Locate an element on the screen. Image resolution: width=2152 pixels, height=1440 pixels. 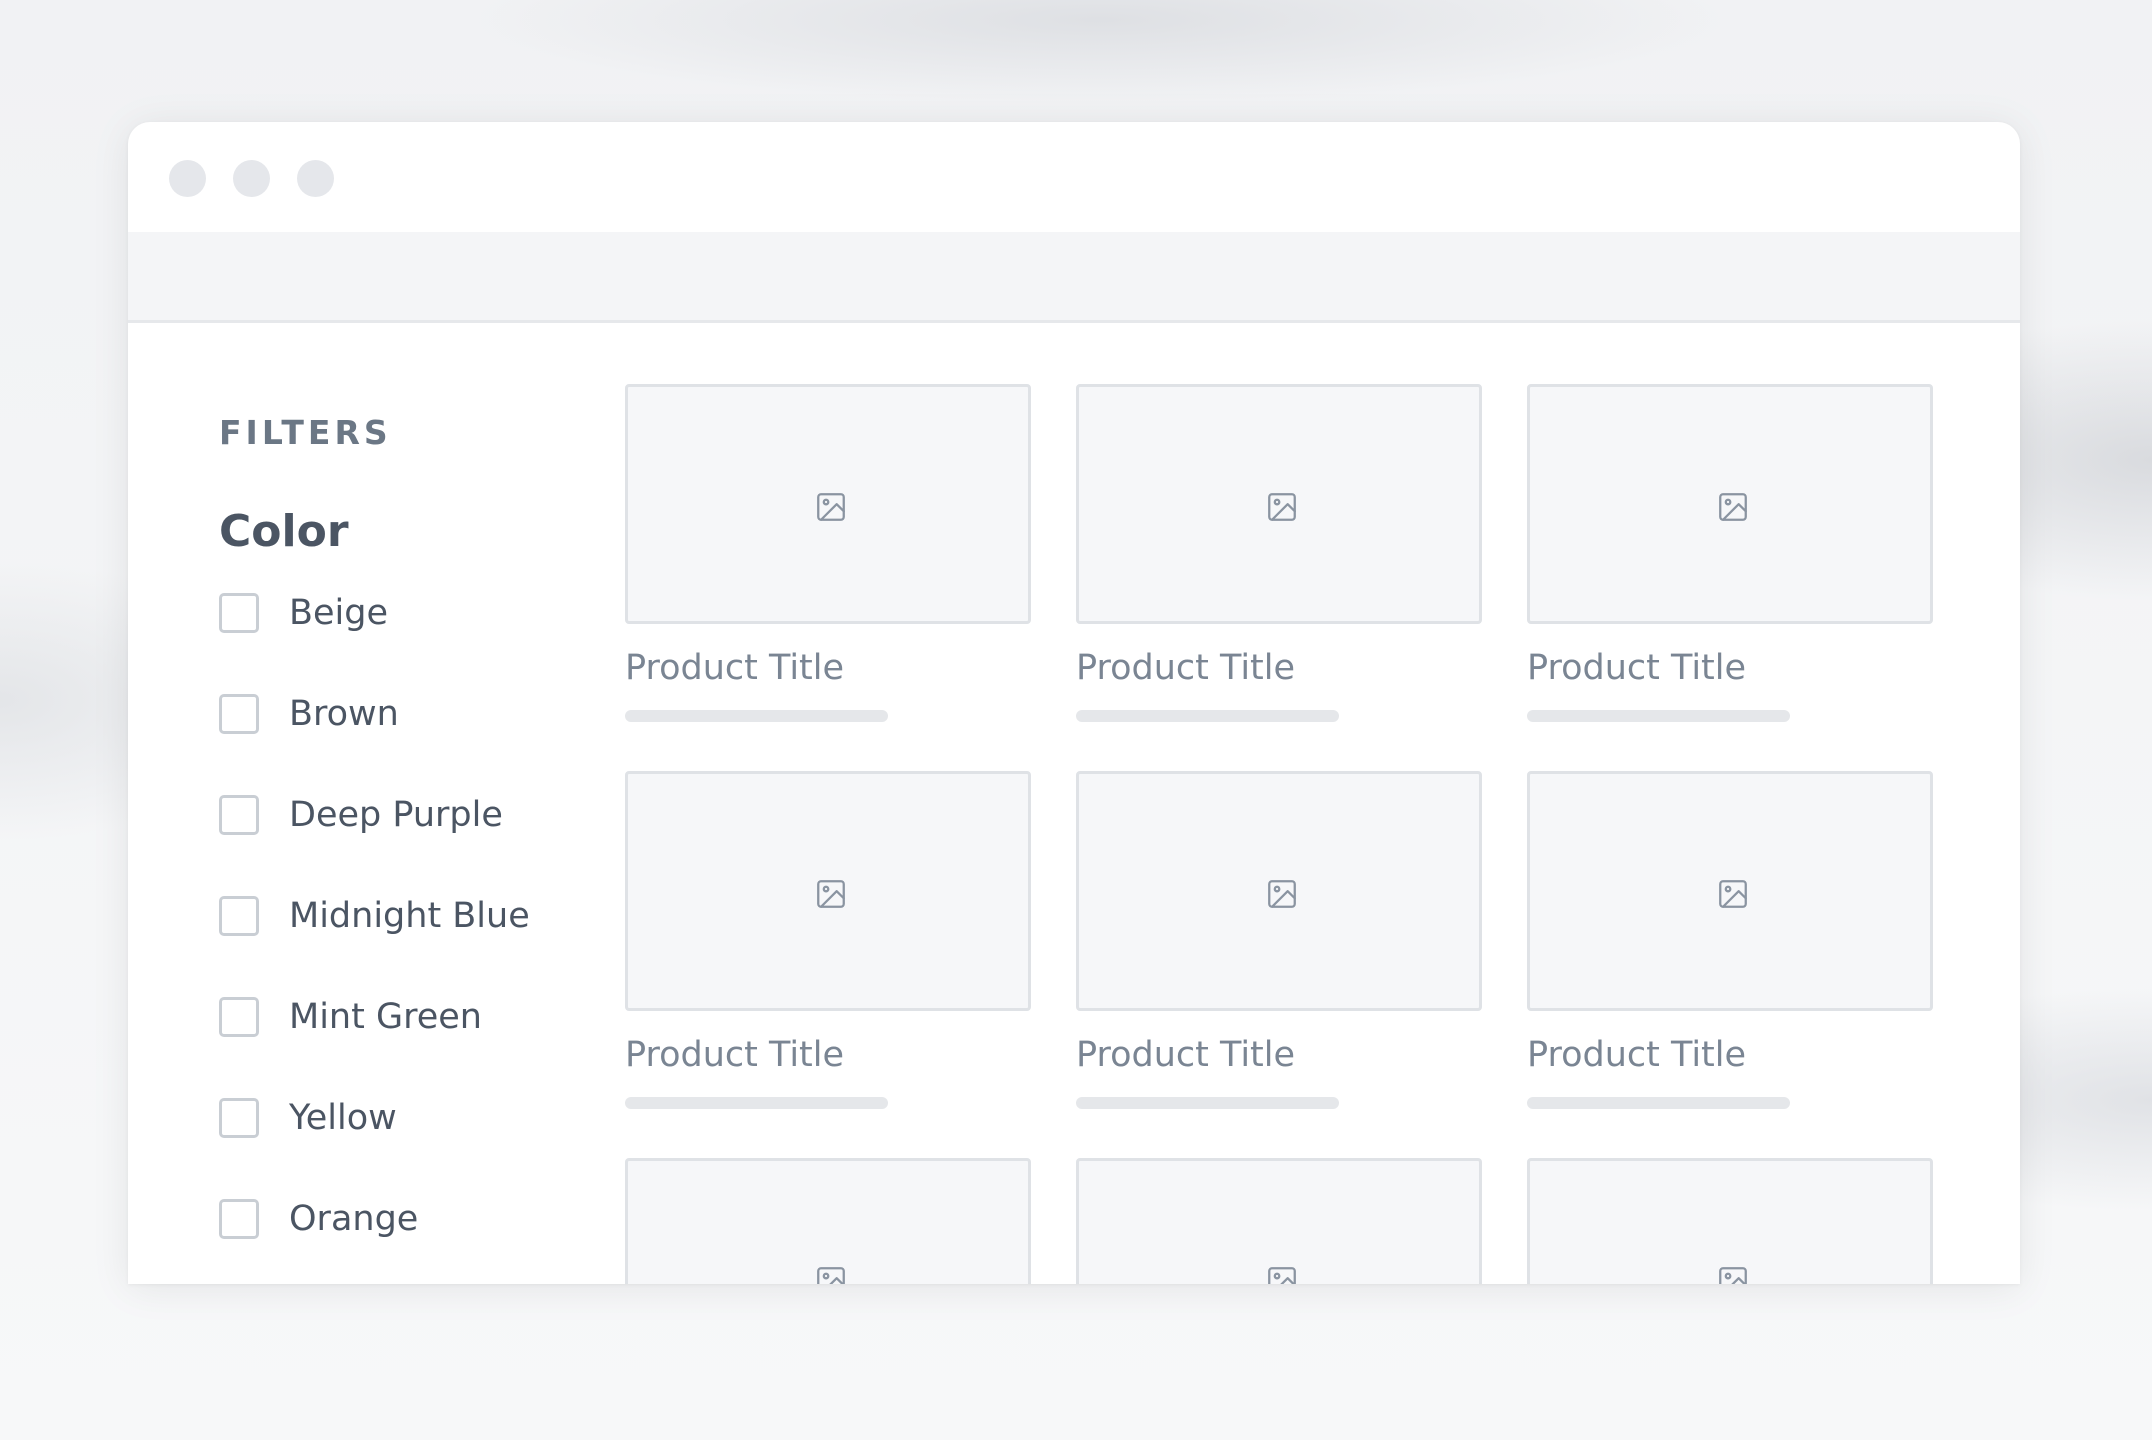
window-titlebar is located at coordinates (1074, 177).